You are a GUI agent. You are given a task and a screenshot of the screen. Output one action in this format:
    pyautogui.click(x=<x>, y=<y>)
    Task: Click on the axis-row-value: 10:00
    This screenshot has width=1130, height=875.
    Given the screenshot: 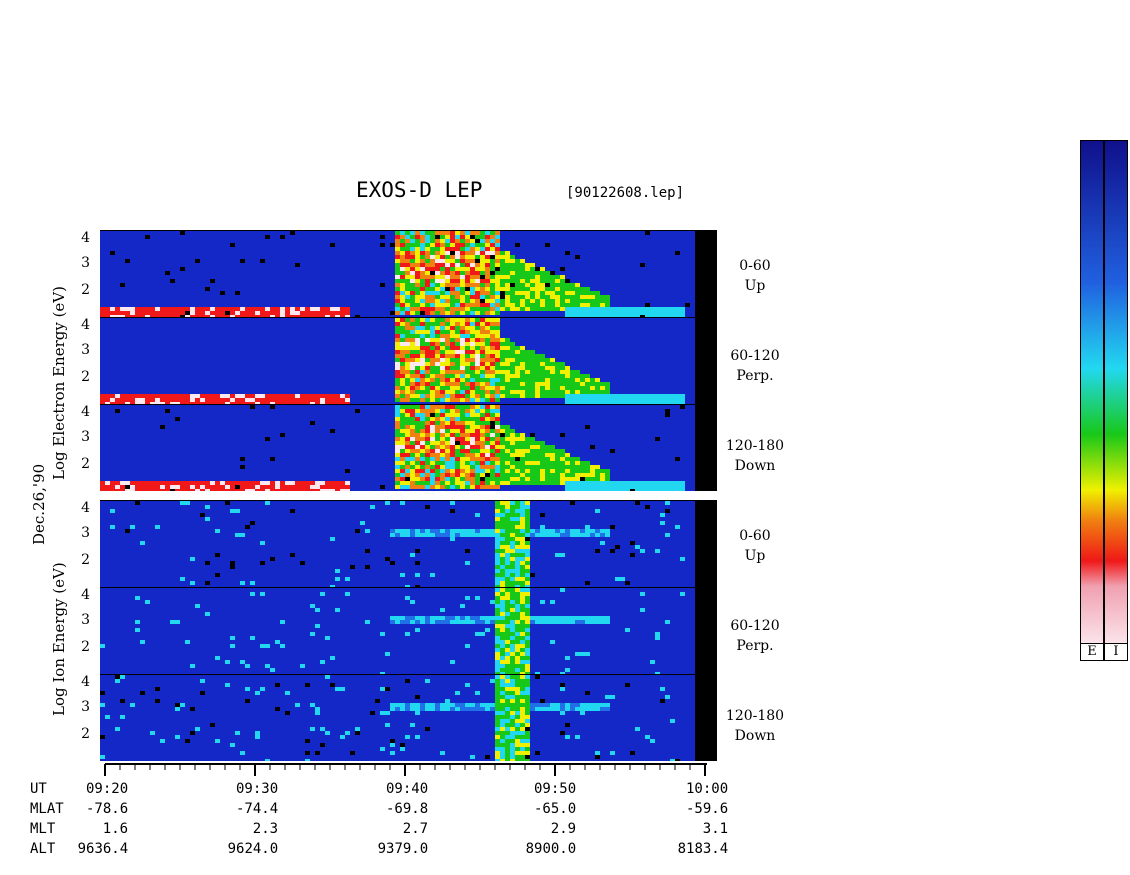 What is the action you would take?
    pyautogui.click(x=707, y=789)
    